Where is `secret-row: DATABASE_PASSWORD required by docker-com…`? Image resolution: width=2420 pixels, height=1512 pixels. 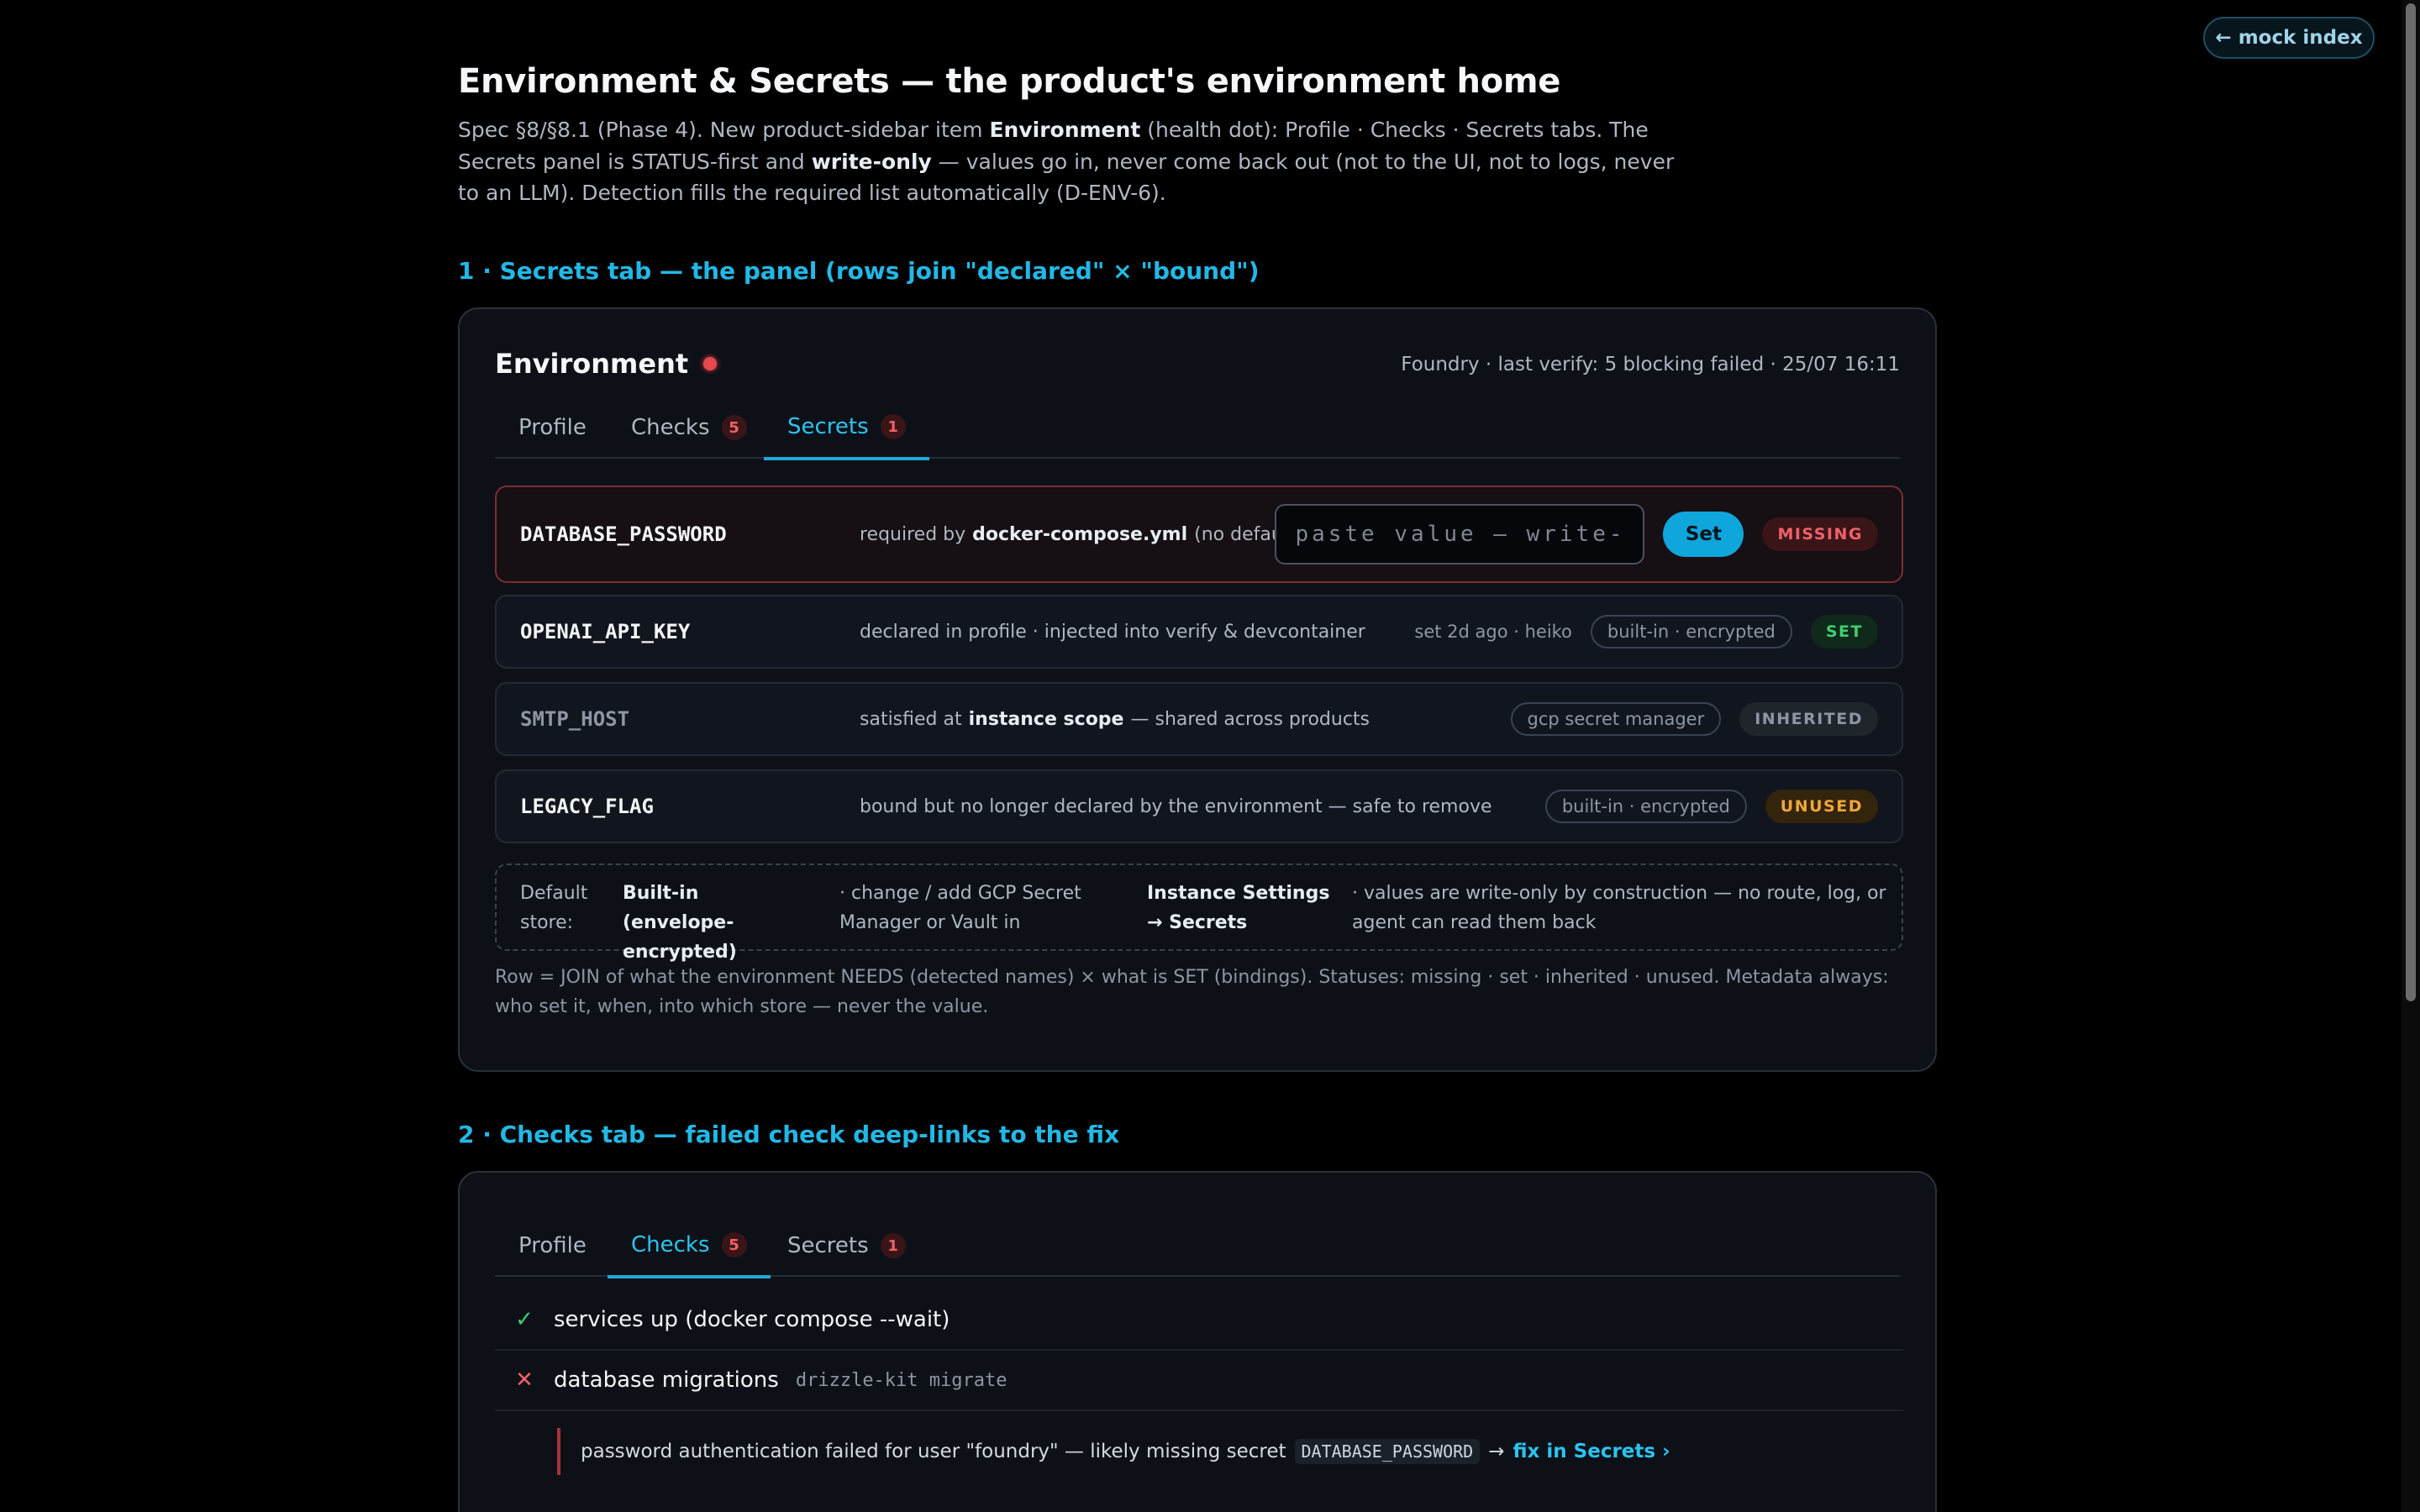 secret-row: DATABASE_PASSWORD required by docker-com… is located at coordinates (1199, 534).